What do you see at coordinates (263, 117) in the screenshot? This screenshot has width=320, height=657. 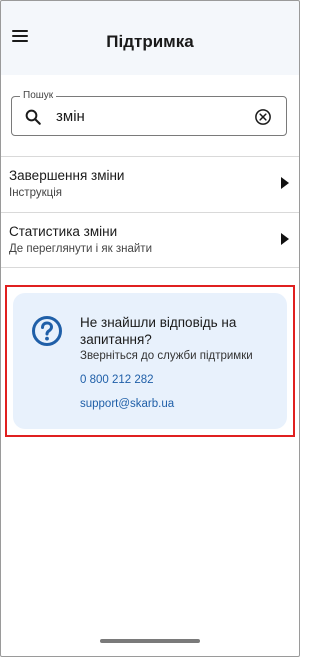 I see `clear-circle-icon` at bounding box center [263, 117].